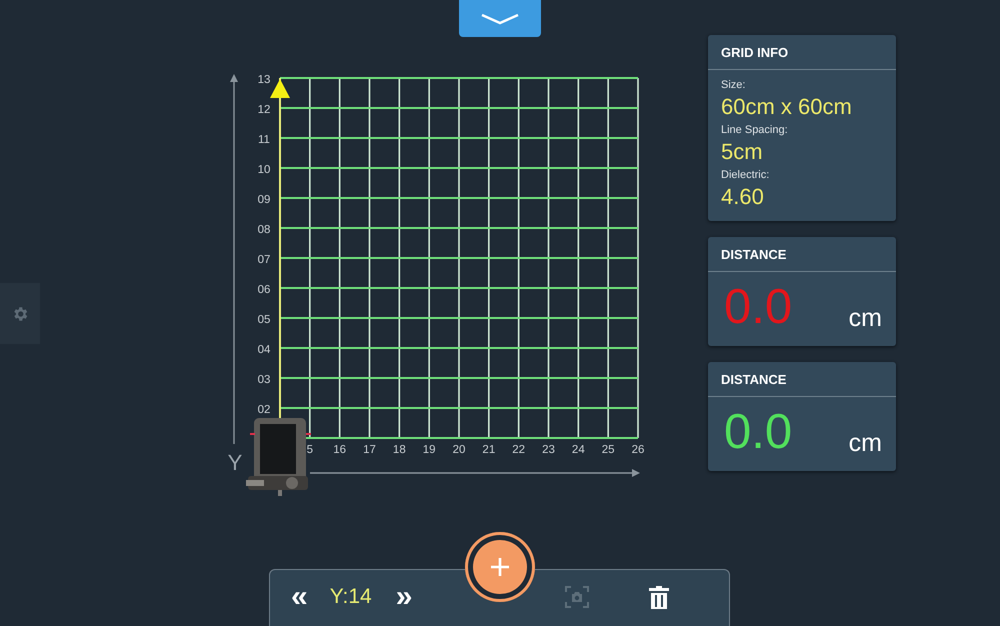  I want to click on panel-title: GRID INFO, so click(802, 52).